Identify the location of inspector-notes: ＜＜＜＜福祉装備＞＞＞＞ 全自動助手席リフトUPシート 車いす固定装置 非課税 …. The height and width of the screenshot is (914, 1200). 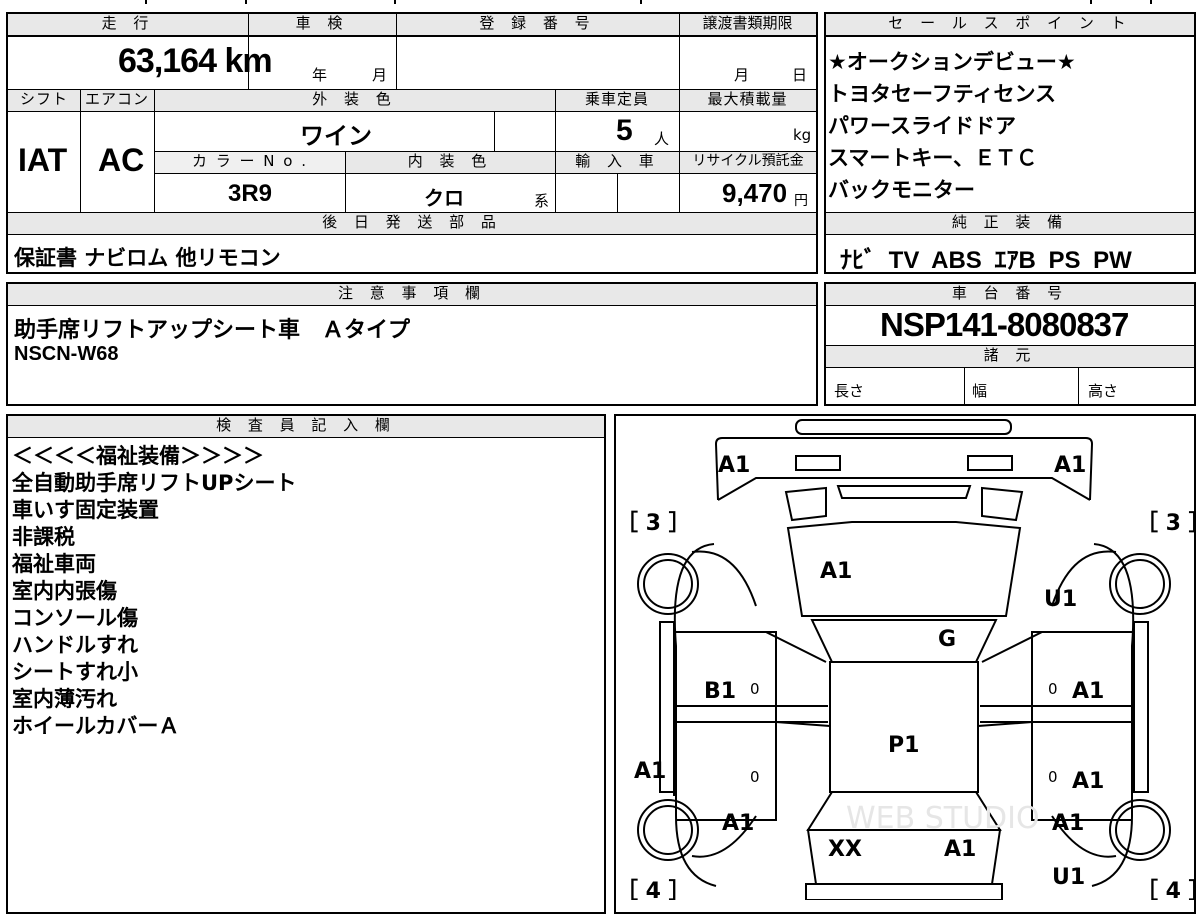
(154, 589).